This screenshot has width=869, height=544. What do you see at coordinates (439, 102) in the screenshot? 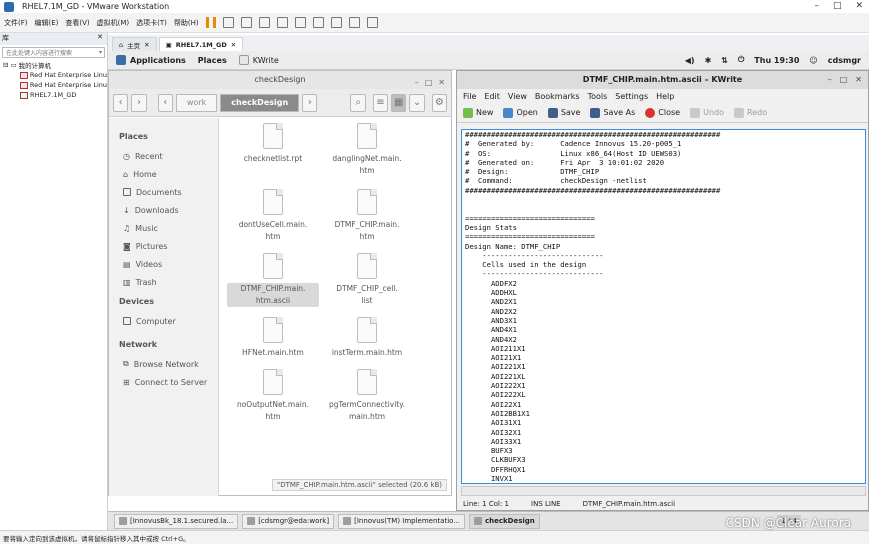
I see `gear-icon: ⚙` at bounding box center [439, 102].